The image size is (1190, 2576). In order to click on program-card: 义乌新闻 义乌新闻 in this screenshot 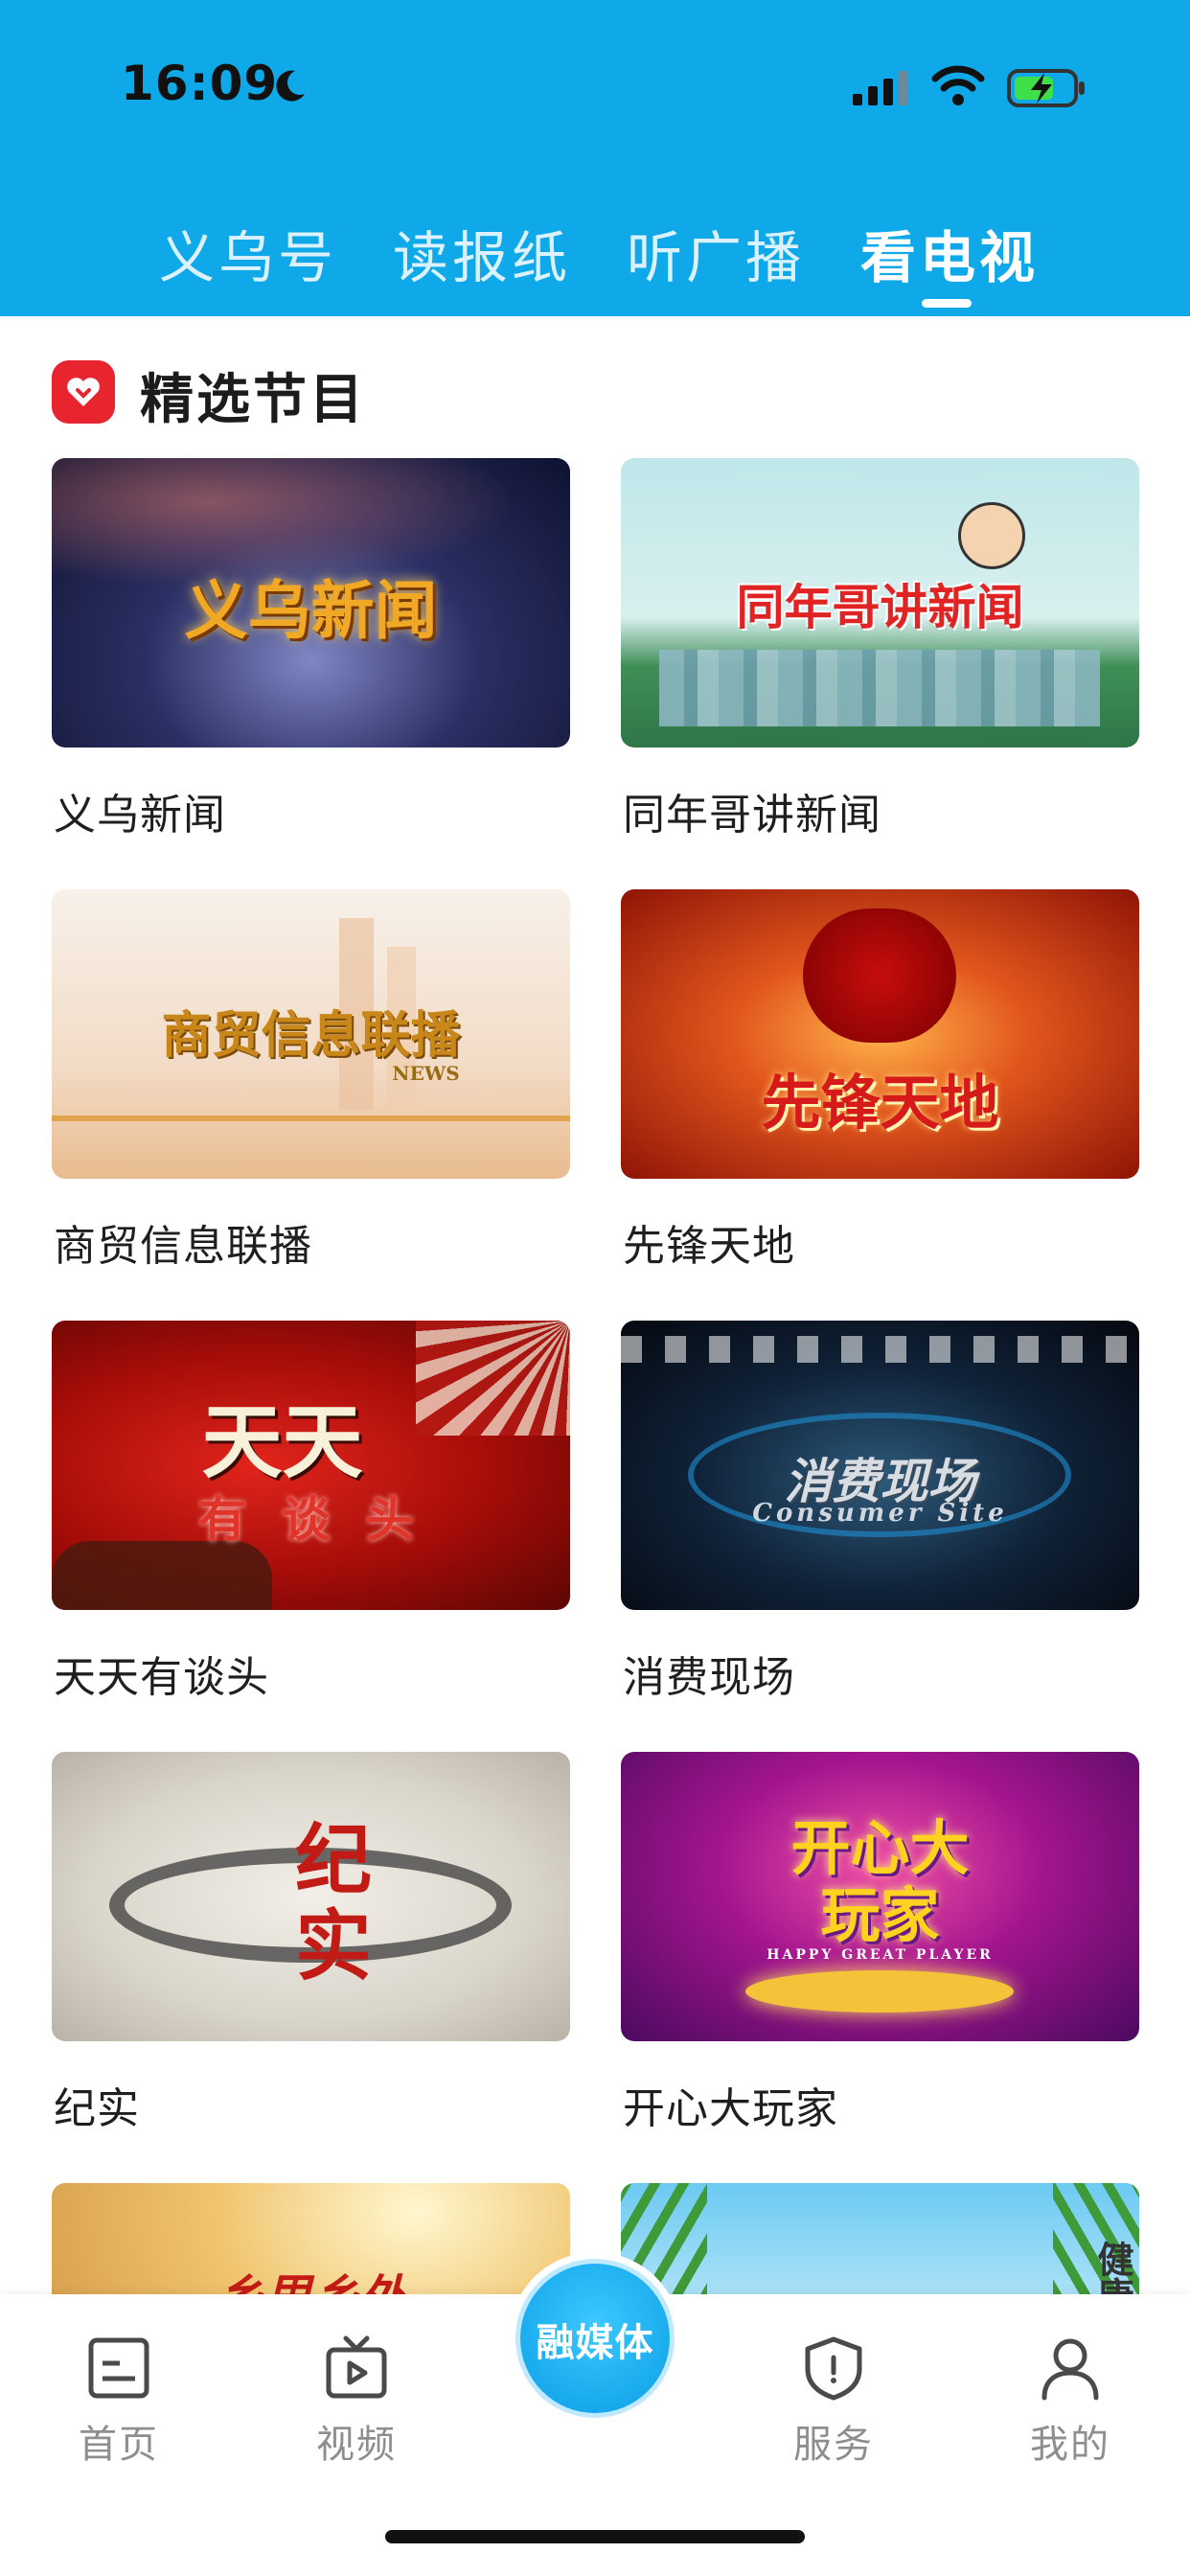, I will do `click(311, 649)`.